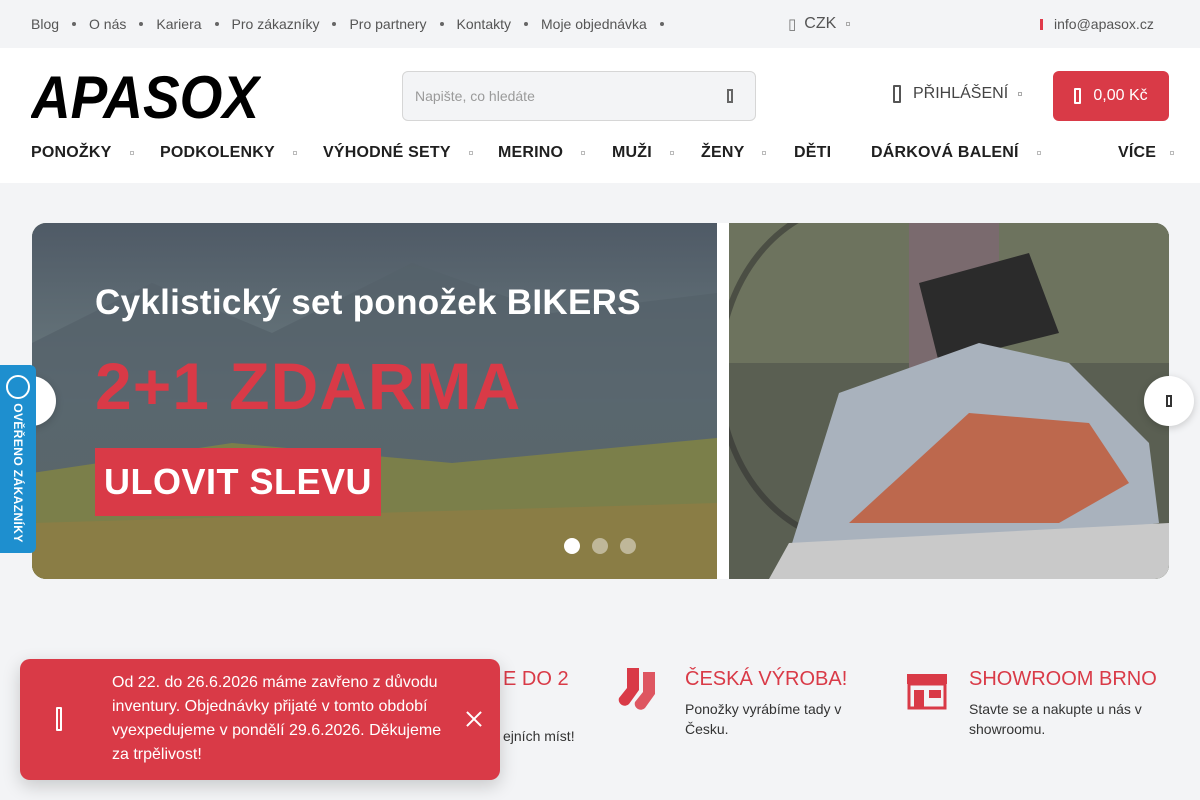 The width and height of the screenshot is (1200, 800). I want to click on verified-badge: OVĚŘENO ZÁKAZNÍKY, so click(18, 459).